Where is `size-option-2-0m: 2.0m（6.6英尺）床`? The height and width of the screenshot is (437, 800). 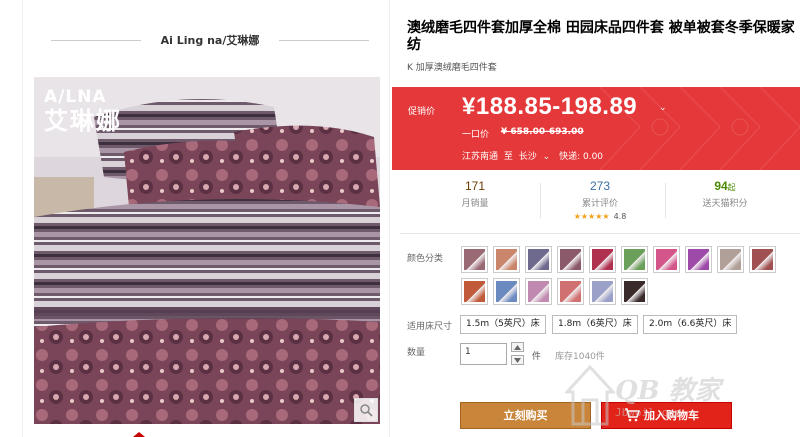
size-option-2-0m: 2.0m（6.6英尺）床 is located at coordinates (690, 324).